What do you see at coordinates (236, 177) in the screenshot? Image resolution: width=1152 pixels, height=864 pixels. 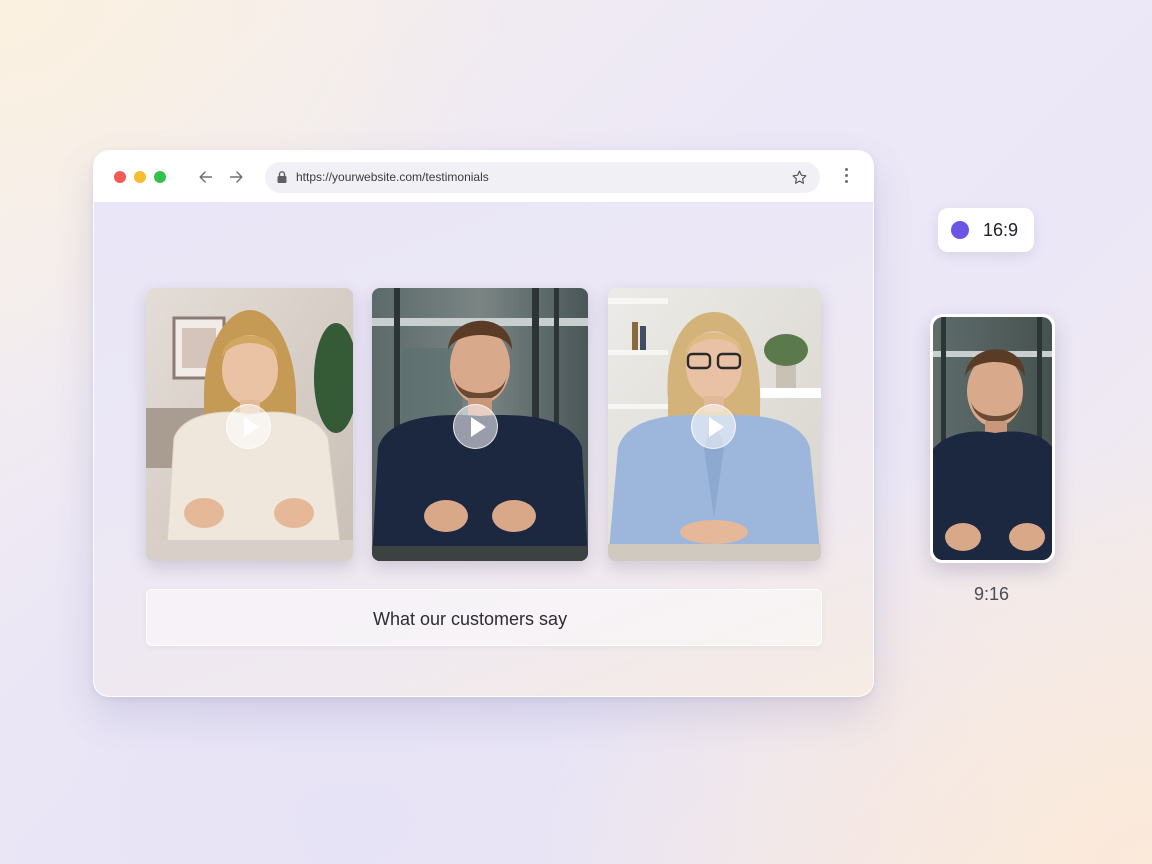 I see `arrow-right-icon` at bounding box center [236, 177].